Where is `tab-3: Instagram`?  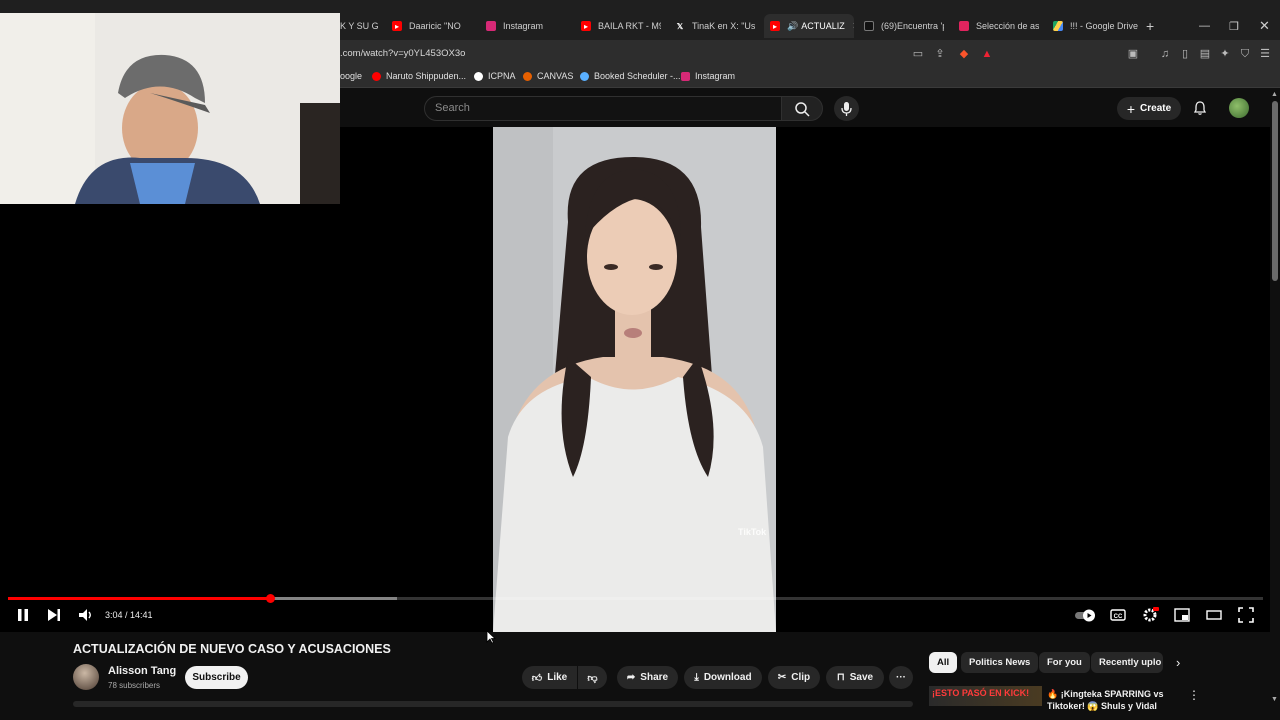
tab-3: Instagram is located at coordinates (526, 26).